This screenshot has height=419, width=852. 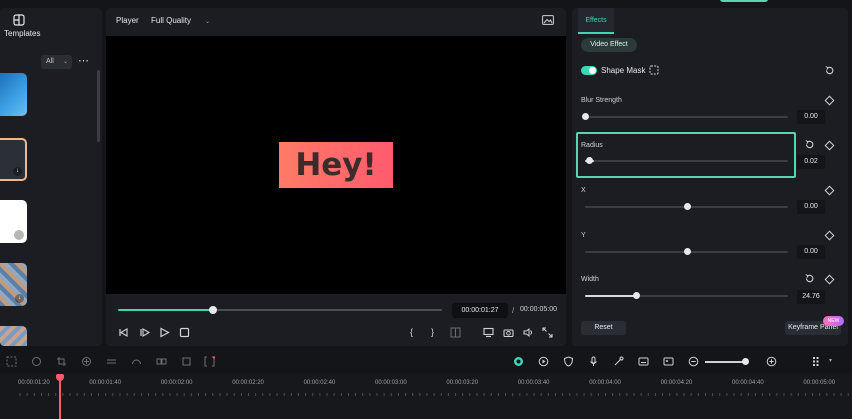 I want to click on play-step-icon, so click(x=145, y=332).